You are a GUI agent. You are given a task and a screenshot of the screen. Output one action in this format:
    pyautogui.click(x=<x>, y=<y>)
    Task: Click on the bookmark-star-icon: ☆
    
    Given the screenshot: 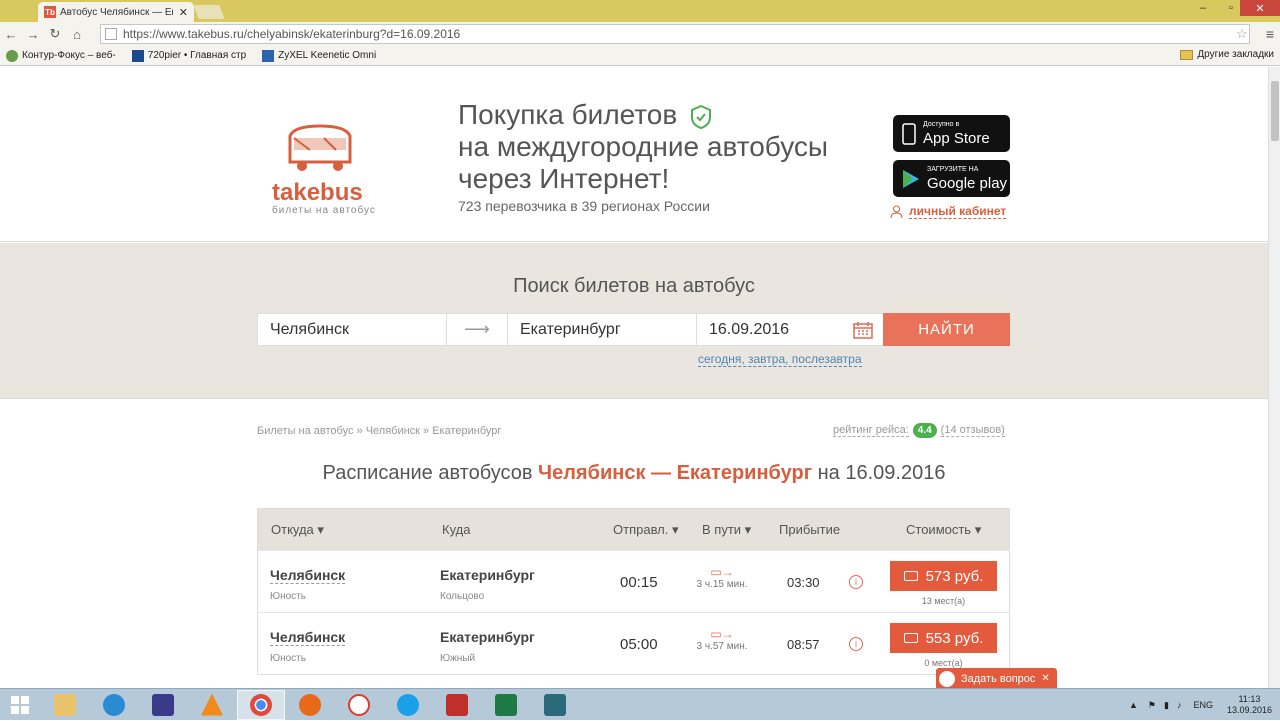 What is the action you would take?
    pyautogui.click(x=1242, y=34)
    